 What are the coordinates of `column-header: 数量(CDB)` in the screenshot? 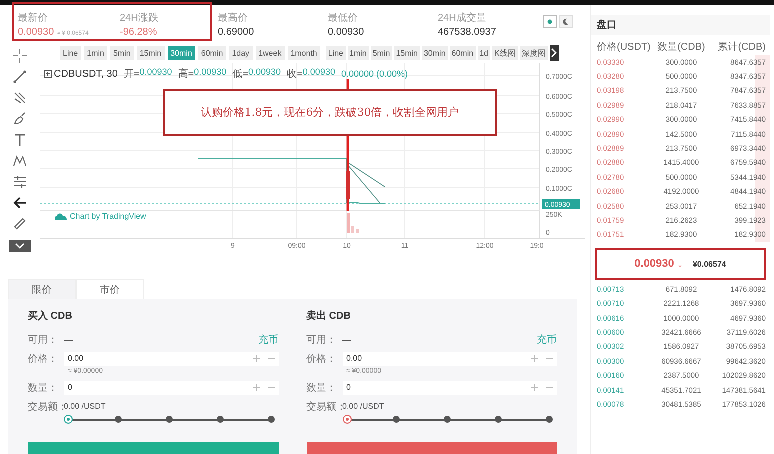 It's located at (681, 47).